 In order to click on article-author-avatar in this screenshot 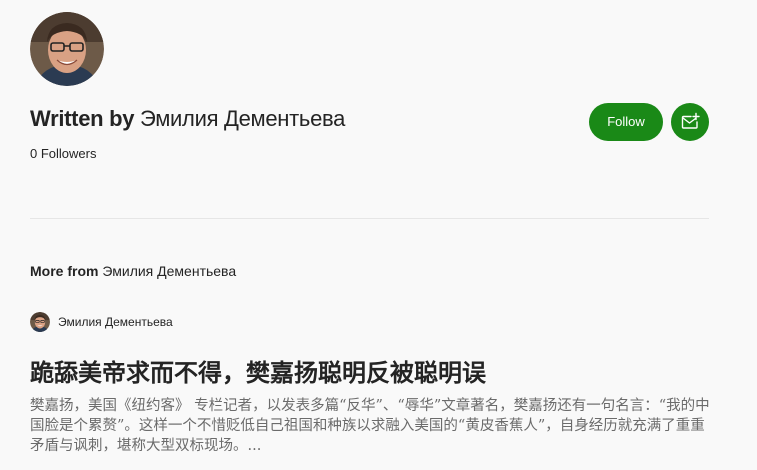, I will do `click(40, 322)`.